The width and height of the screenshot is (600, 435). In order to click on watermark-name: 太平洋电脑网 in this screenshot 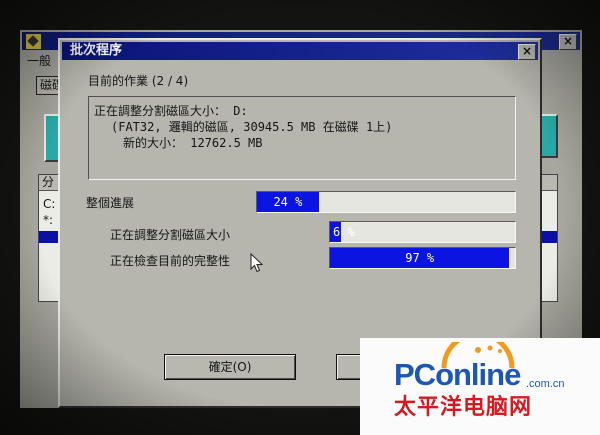, I will do `click(463, 407)`.